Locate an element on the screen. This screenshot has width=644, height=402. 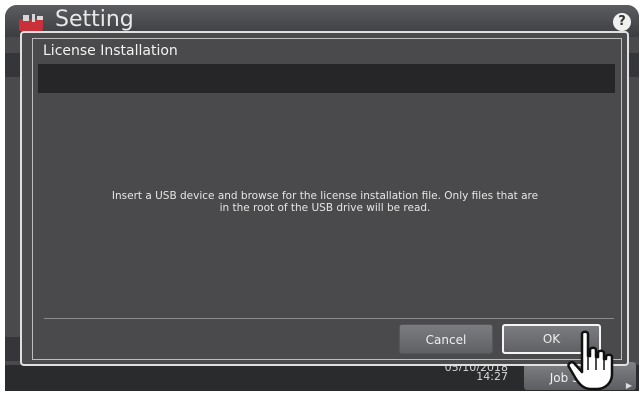
dialog-divider is located at coordinates (329, 318).